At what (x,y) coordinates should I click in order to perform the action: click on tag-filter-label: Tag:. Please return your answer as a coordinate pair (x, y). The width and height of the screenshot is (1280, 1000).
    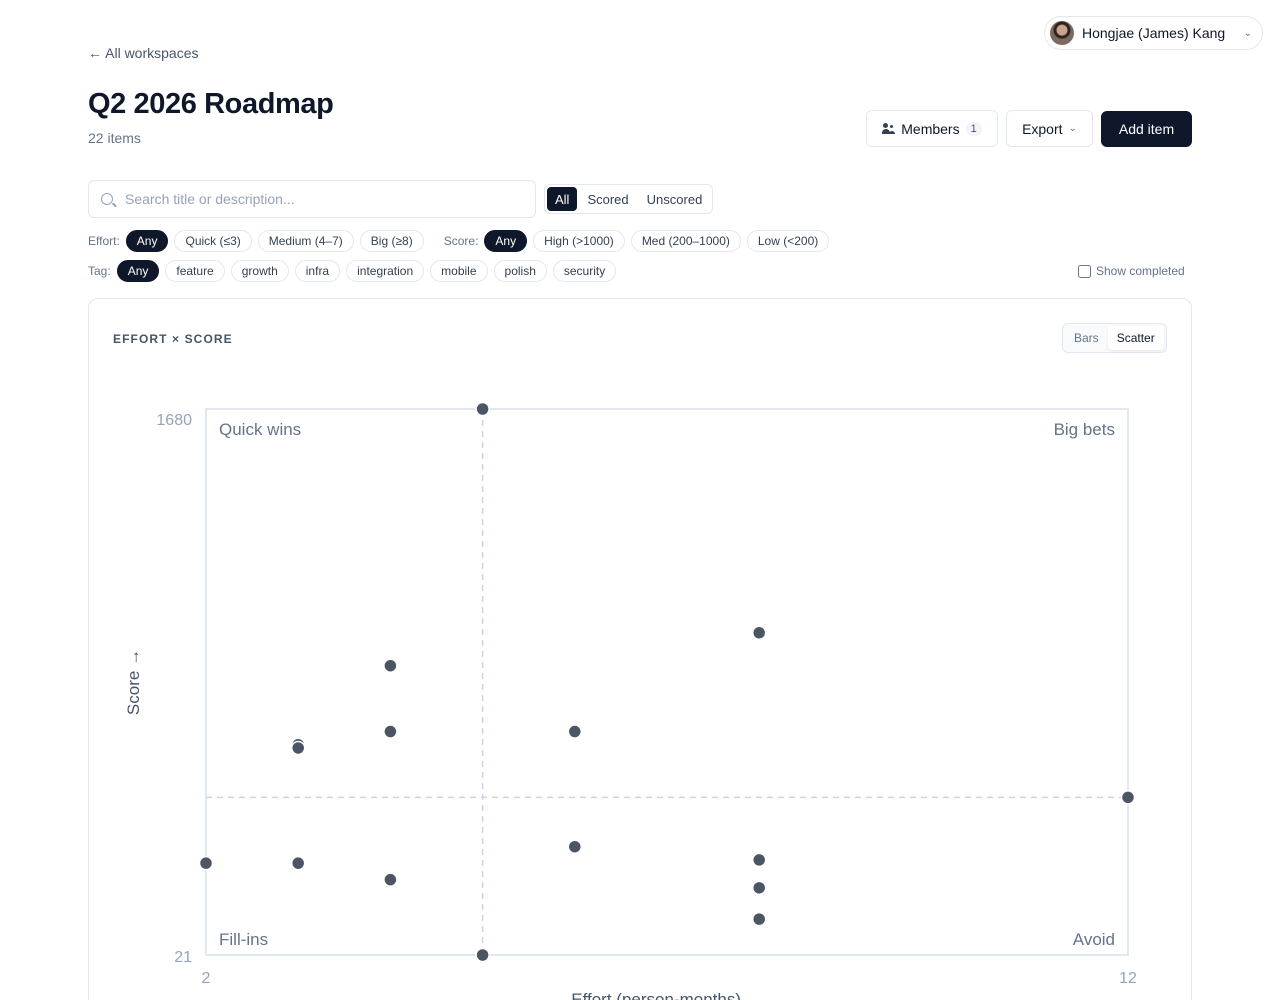
    Looking at the image, I should click on (99, 271).